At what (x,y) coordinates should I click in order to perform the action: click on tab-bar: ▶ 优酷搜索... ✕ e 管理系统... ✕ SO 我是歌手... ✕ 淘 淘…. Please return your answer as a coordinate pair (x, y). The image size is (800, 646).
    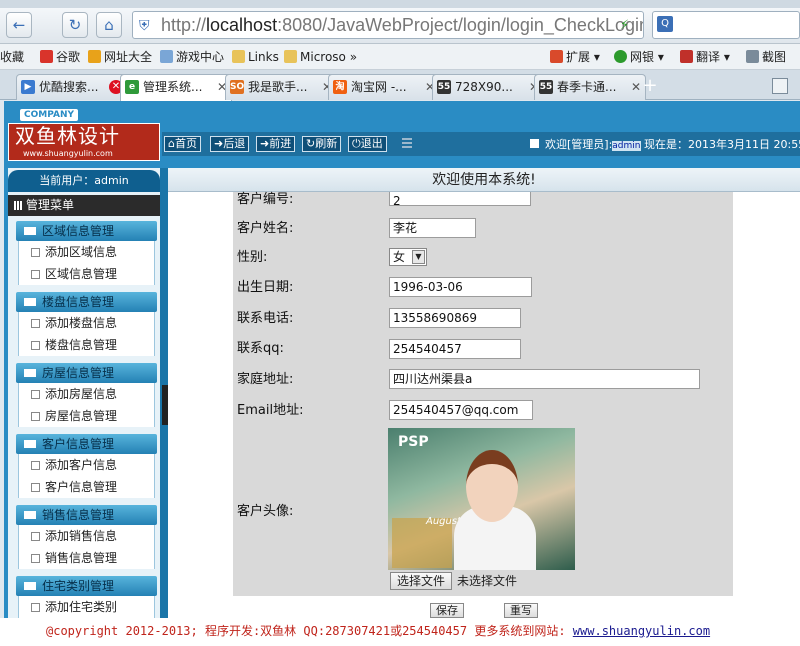
    Looking at the image, I should click on (400, 85).